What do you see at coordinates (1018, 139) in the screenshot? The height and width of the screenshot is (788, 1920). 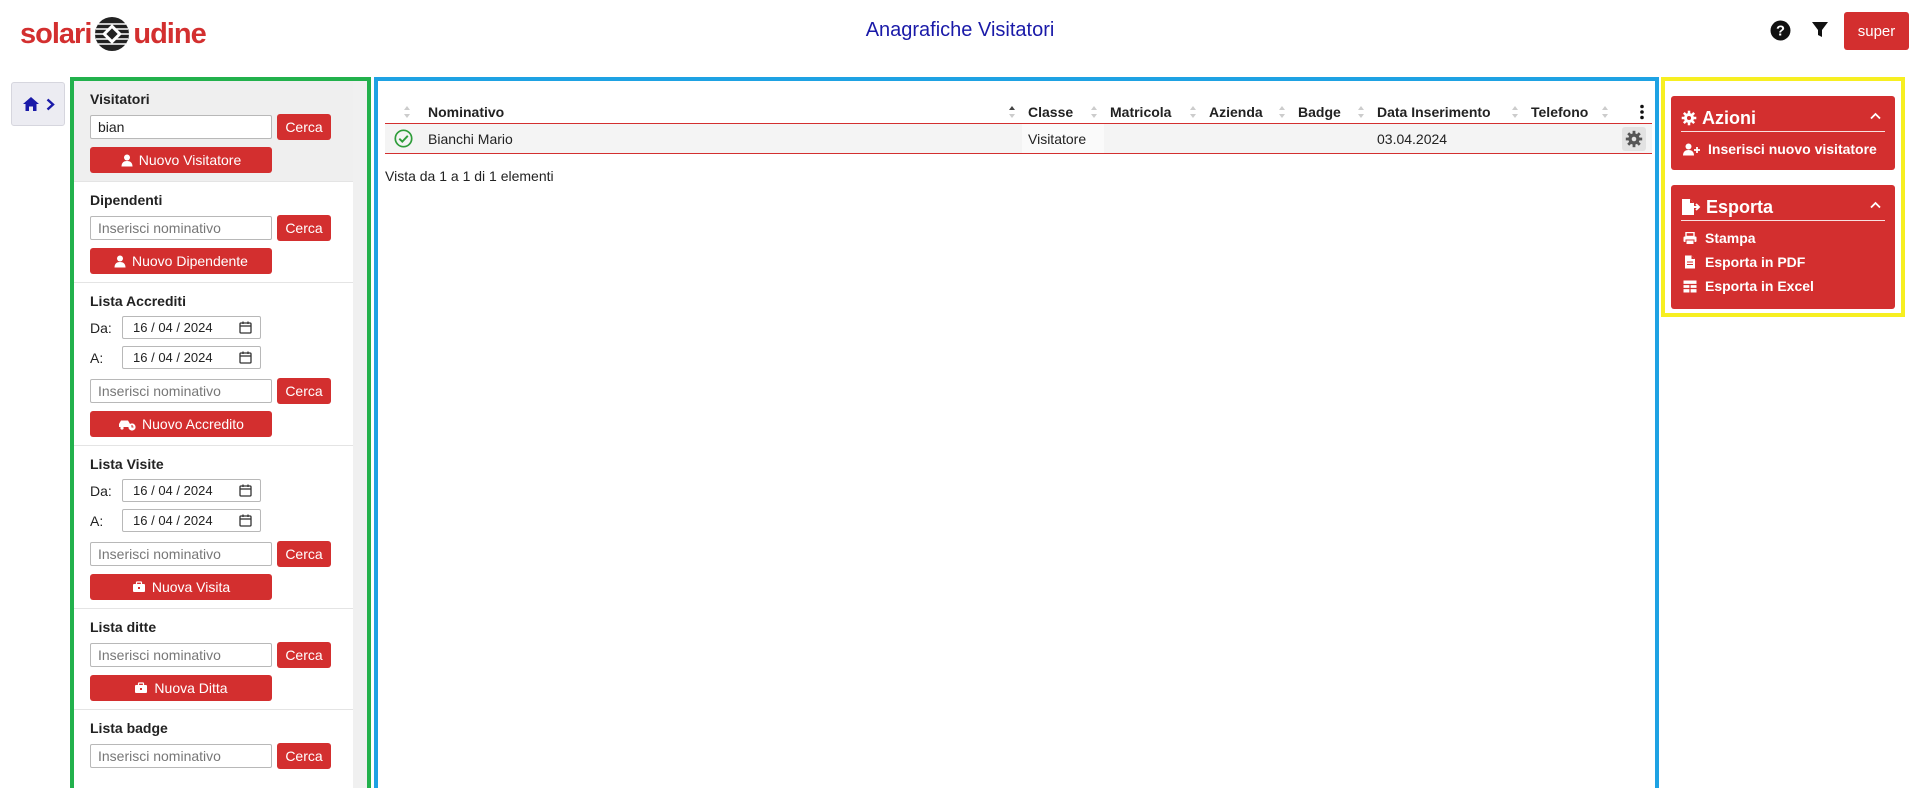 I see `table-row: Bianchi Mario Visitatore 03.04.2024` at bounding box center [1018, 139].